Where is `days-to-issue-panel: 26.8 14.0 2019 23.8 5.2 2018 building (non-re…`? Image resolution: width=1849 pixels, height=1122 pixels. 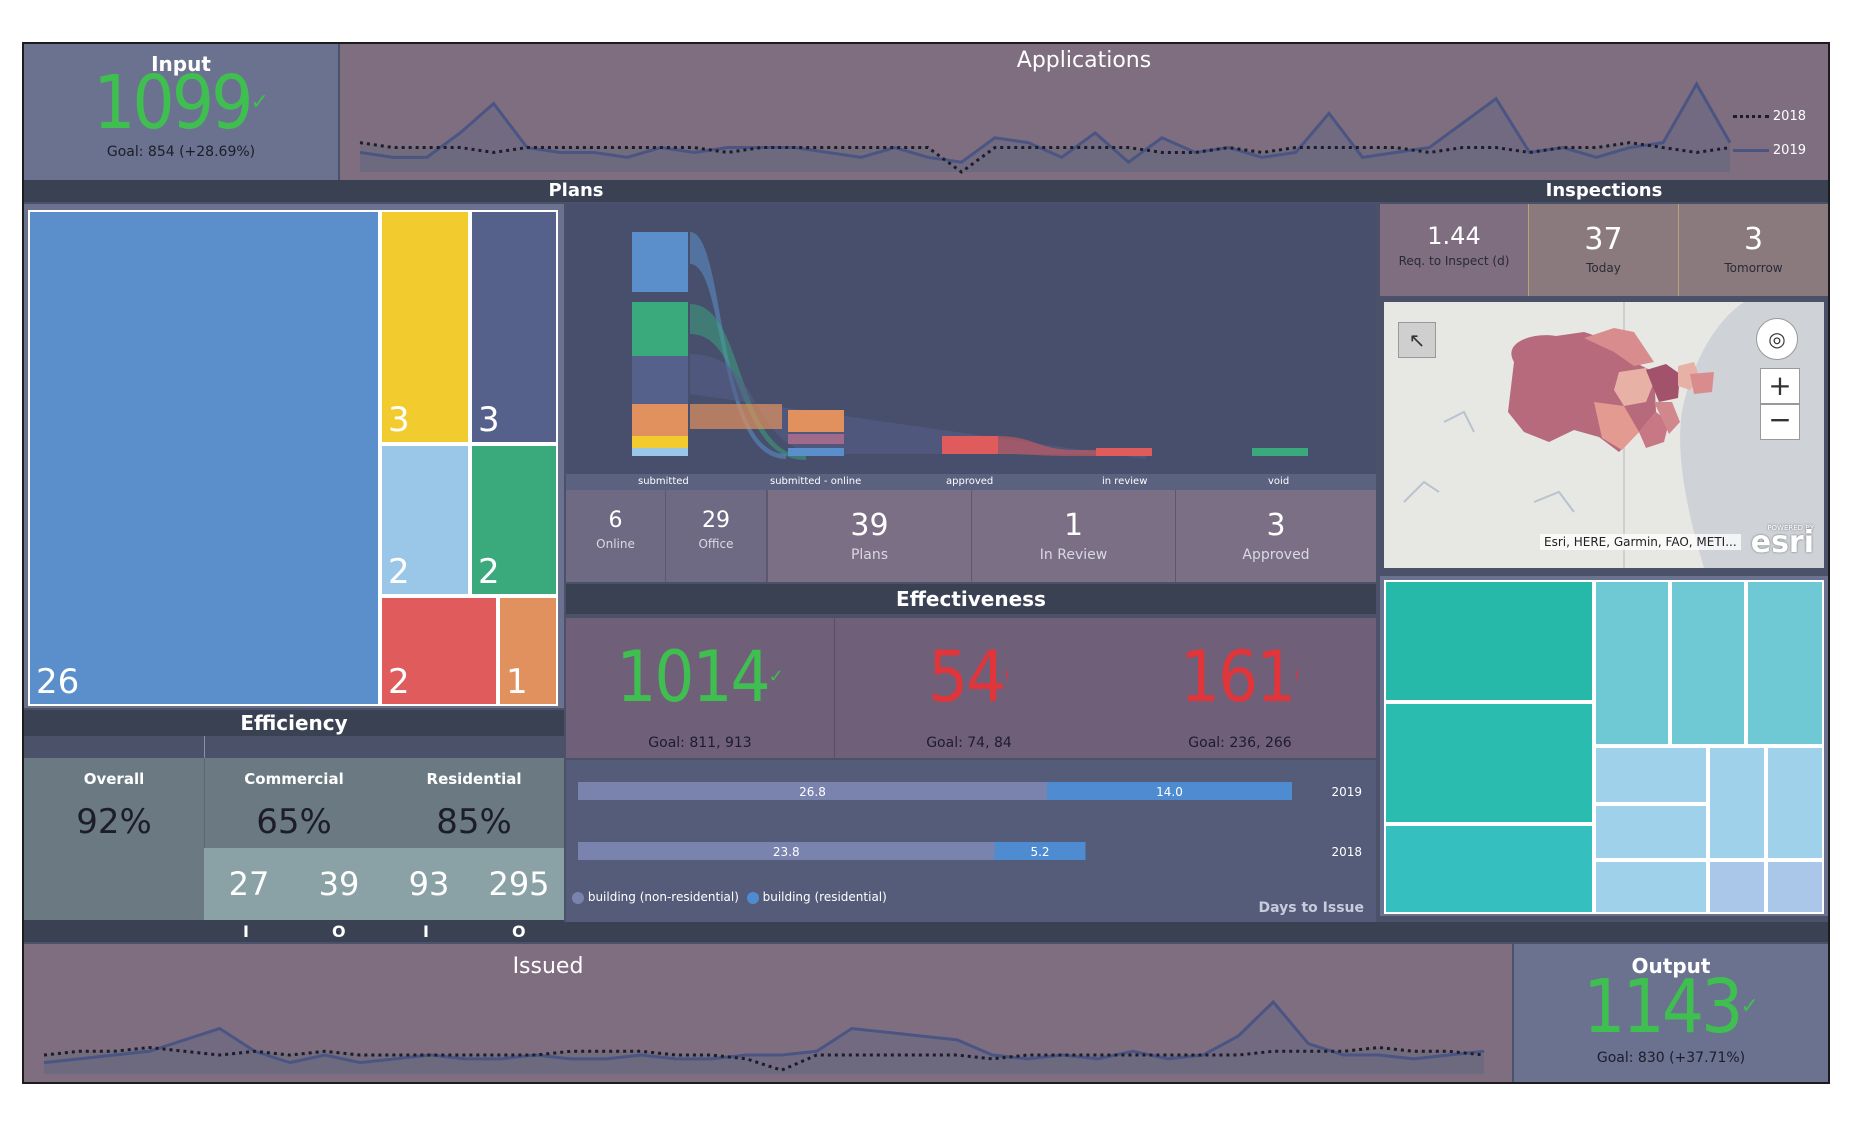 days-to-issue-panel: 26.8 14.0 2019 23.8 5.2 2018 building (non-re… is located at coordinates (971, 841).